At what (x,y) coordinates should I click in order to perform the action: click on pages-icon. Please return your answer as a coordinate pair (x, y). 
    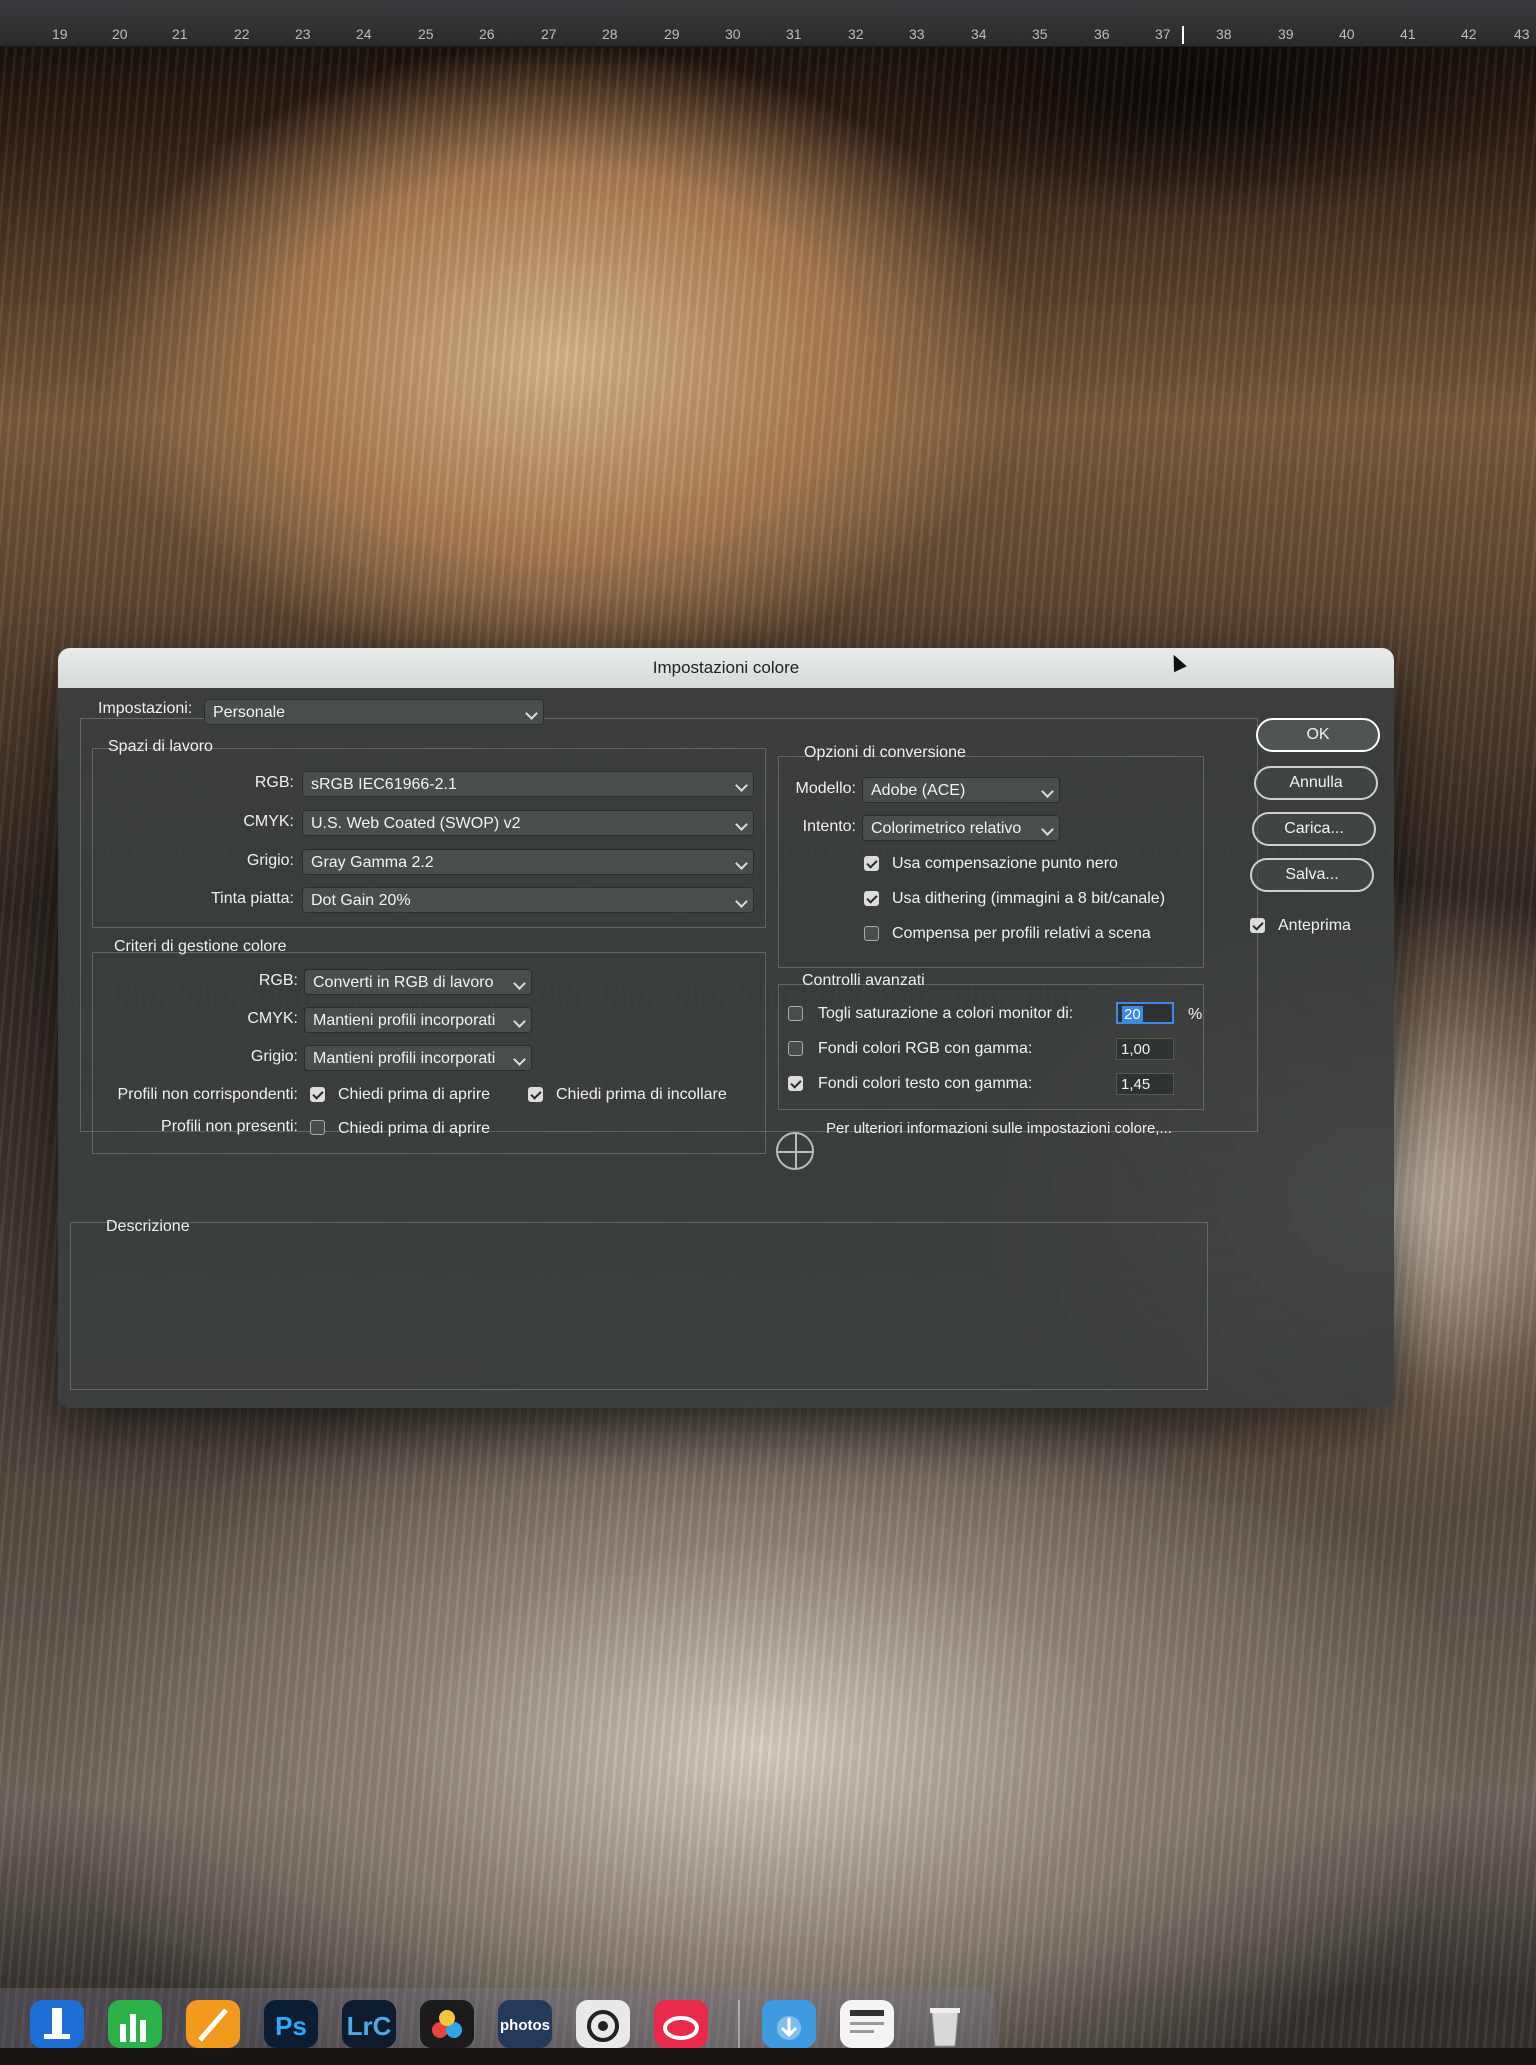
    Looking at the image, I should click on (213, 2024).